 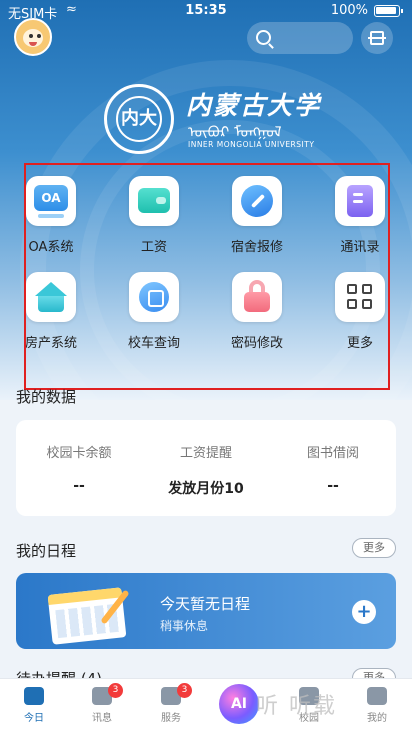 I want to click on grid-more-icon, so click(x=360, y=297).